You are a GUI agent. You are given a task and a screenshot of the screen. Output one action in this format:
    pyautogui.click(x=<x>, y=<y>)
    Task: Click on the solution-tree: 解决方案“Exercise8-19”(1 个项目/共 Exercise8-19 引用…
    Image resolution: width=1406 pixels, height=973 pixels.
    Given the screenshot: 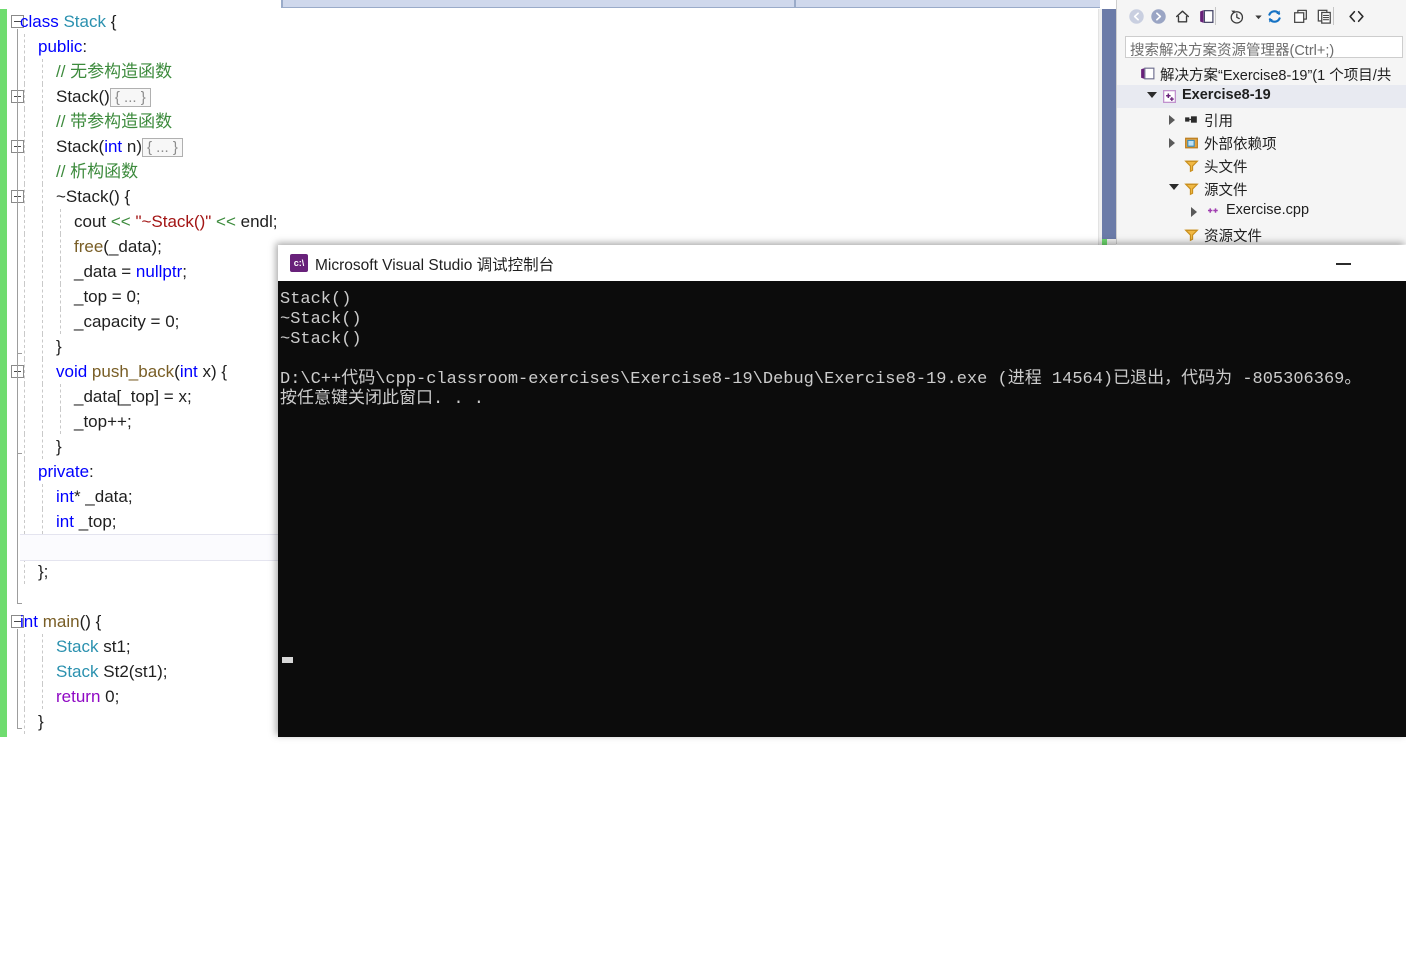 What is the action you would take?
    pyautogui.click(x=1261, y=153)
    